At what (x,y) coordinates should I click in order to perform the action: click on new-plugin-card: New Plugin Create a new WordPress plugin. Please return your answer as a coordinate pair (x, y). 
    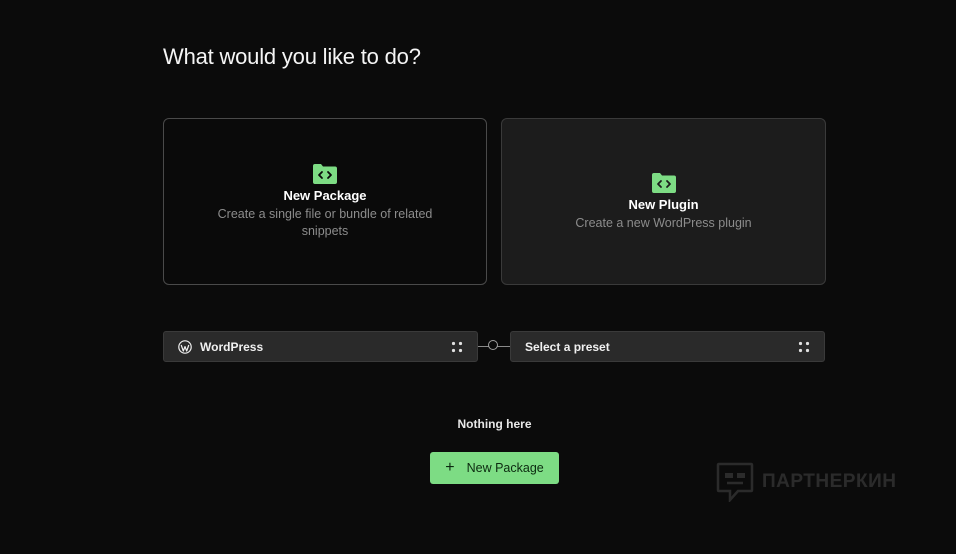
    Looking at the image, I should click on (663, 201).